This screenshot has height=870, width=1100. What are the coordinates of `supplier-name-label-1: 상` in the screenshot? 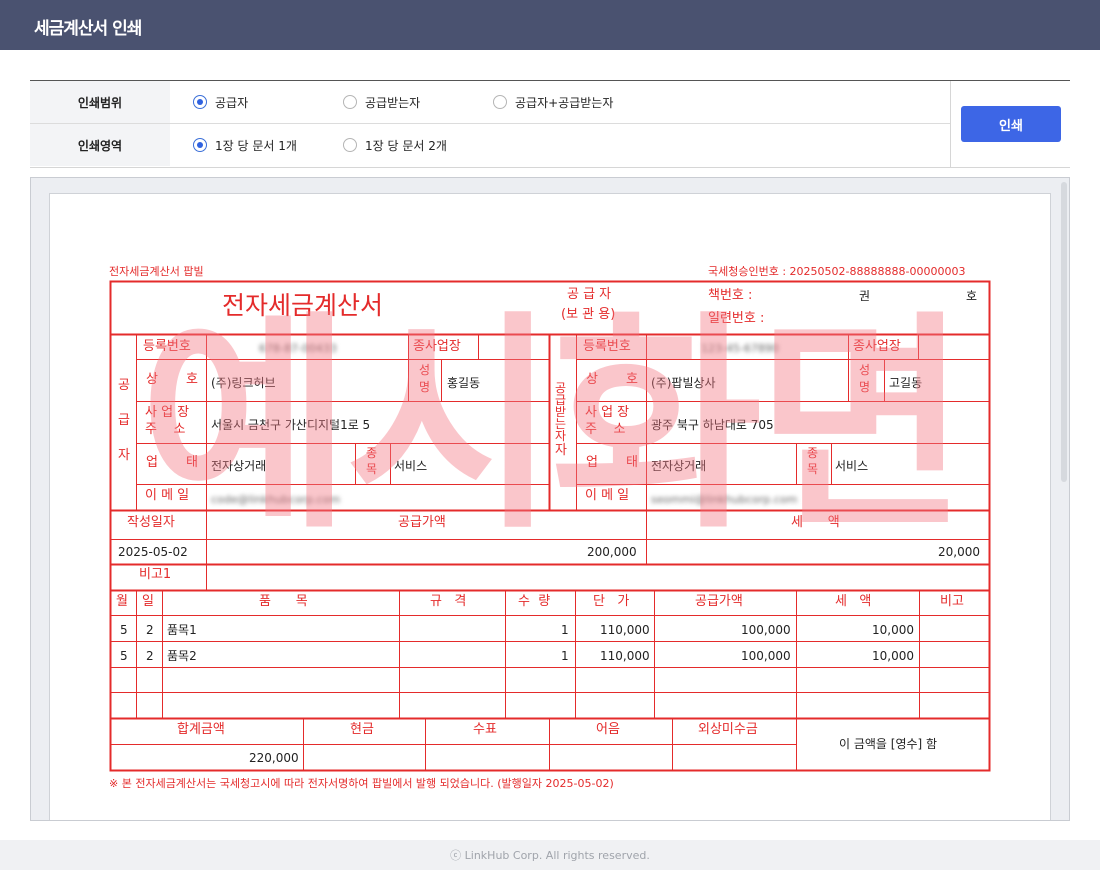 It's located at (152, 379).